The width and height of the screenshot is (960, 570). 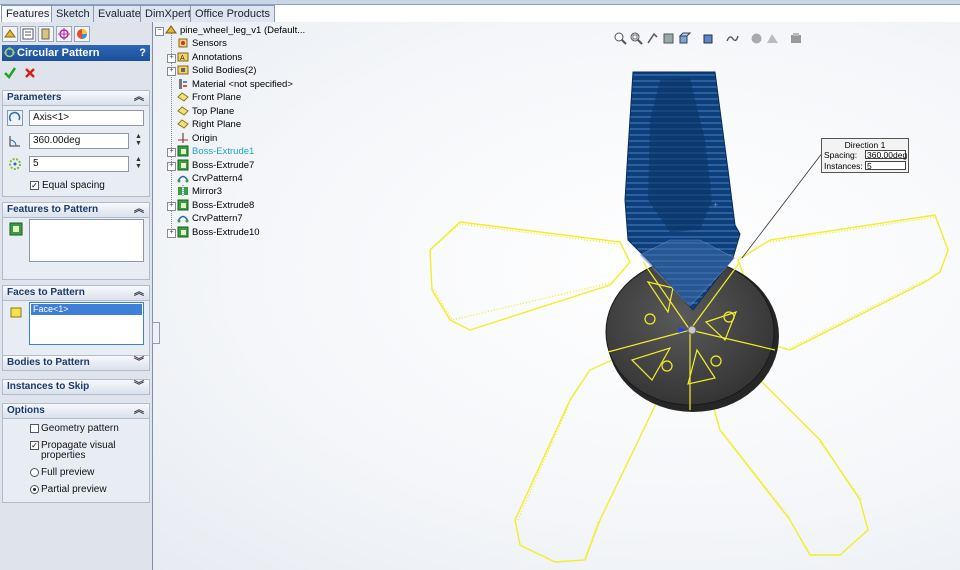 What do you see at coordinates (46, 292) in the screenshot?
I see `faces-to-pattern-label: Faces to Pattern` at bounding box center [46, 292].